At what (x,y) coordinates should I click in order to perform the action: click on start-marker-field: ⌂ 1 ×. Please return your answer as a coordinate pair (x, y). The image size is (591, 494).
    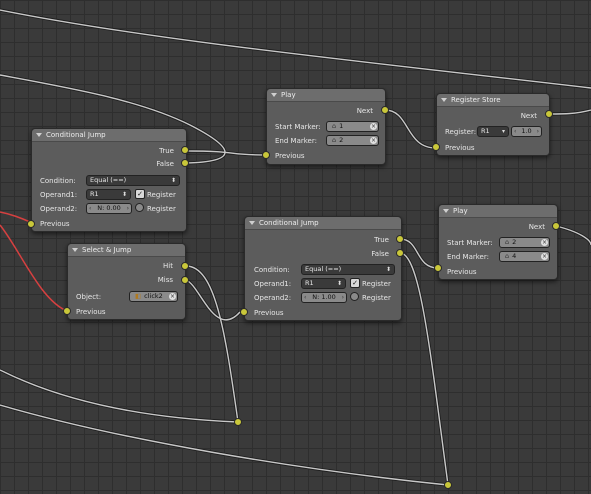
    Looking at the image, I should click on (352, 126).